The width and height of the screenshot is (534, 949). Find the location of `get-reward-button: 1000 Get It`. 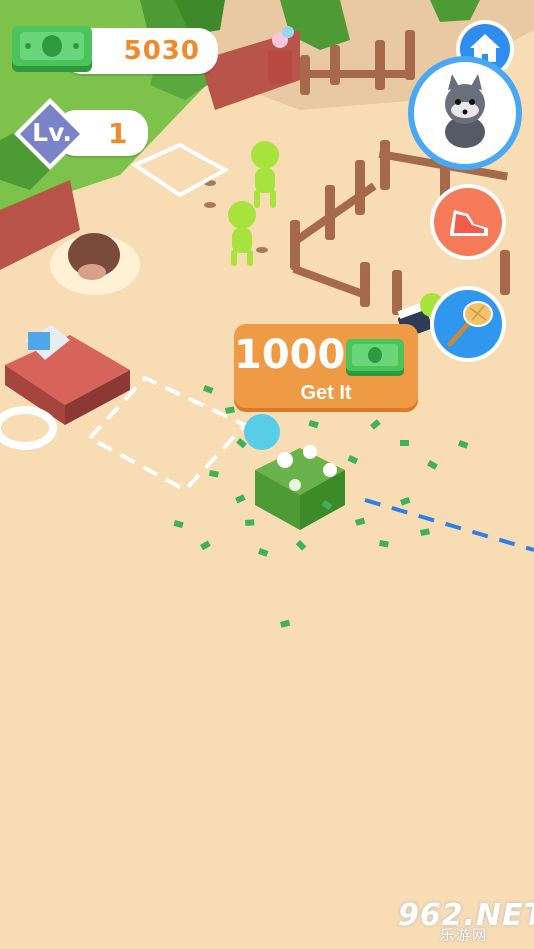

get-reward-button: 1000 Get It is located at coordinates (326, 366).